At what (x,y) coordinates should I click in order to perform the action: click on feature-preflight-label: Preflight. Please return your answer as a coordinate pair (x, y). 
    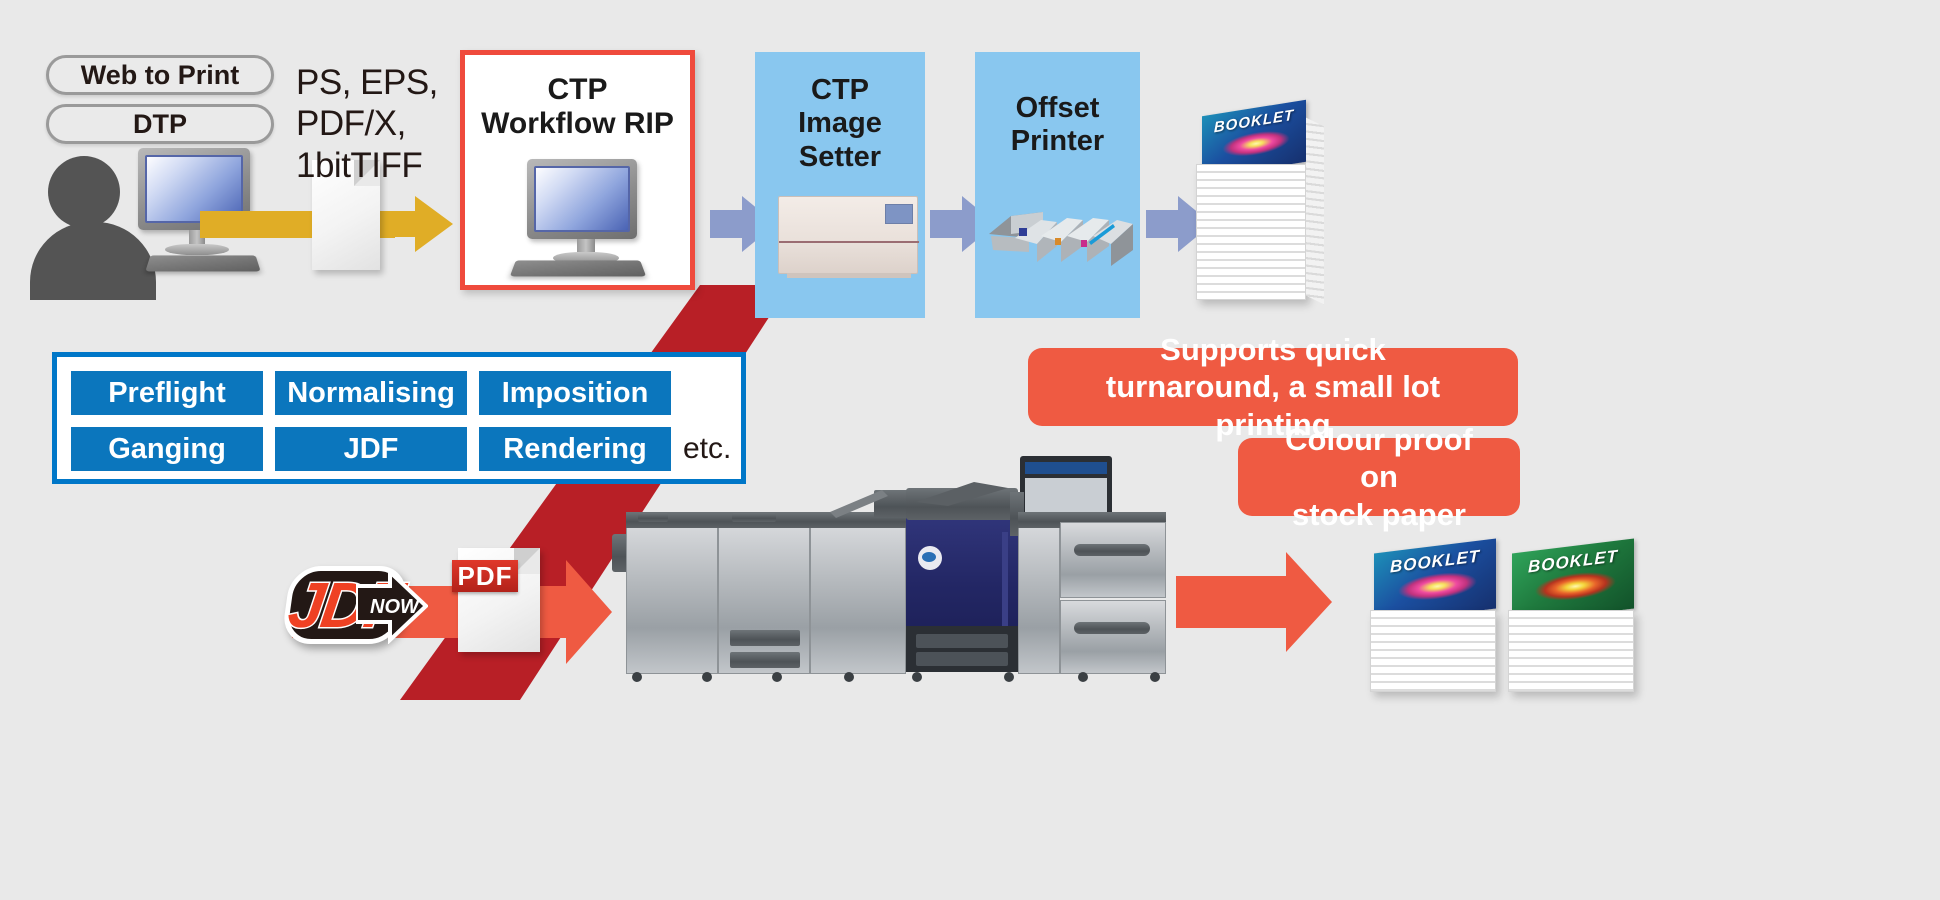
    Looking at the image, I should click on (167, 392).